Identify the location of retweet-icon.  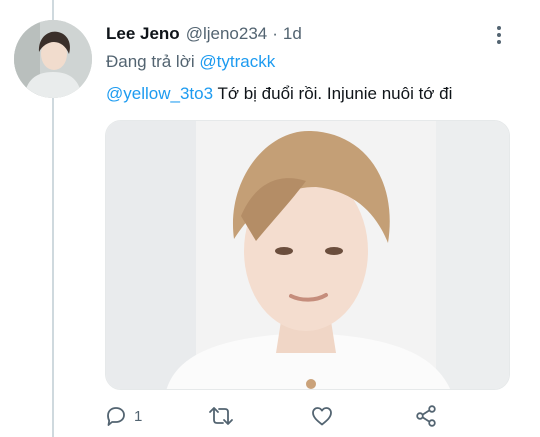
(221, 416).